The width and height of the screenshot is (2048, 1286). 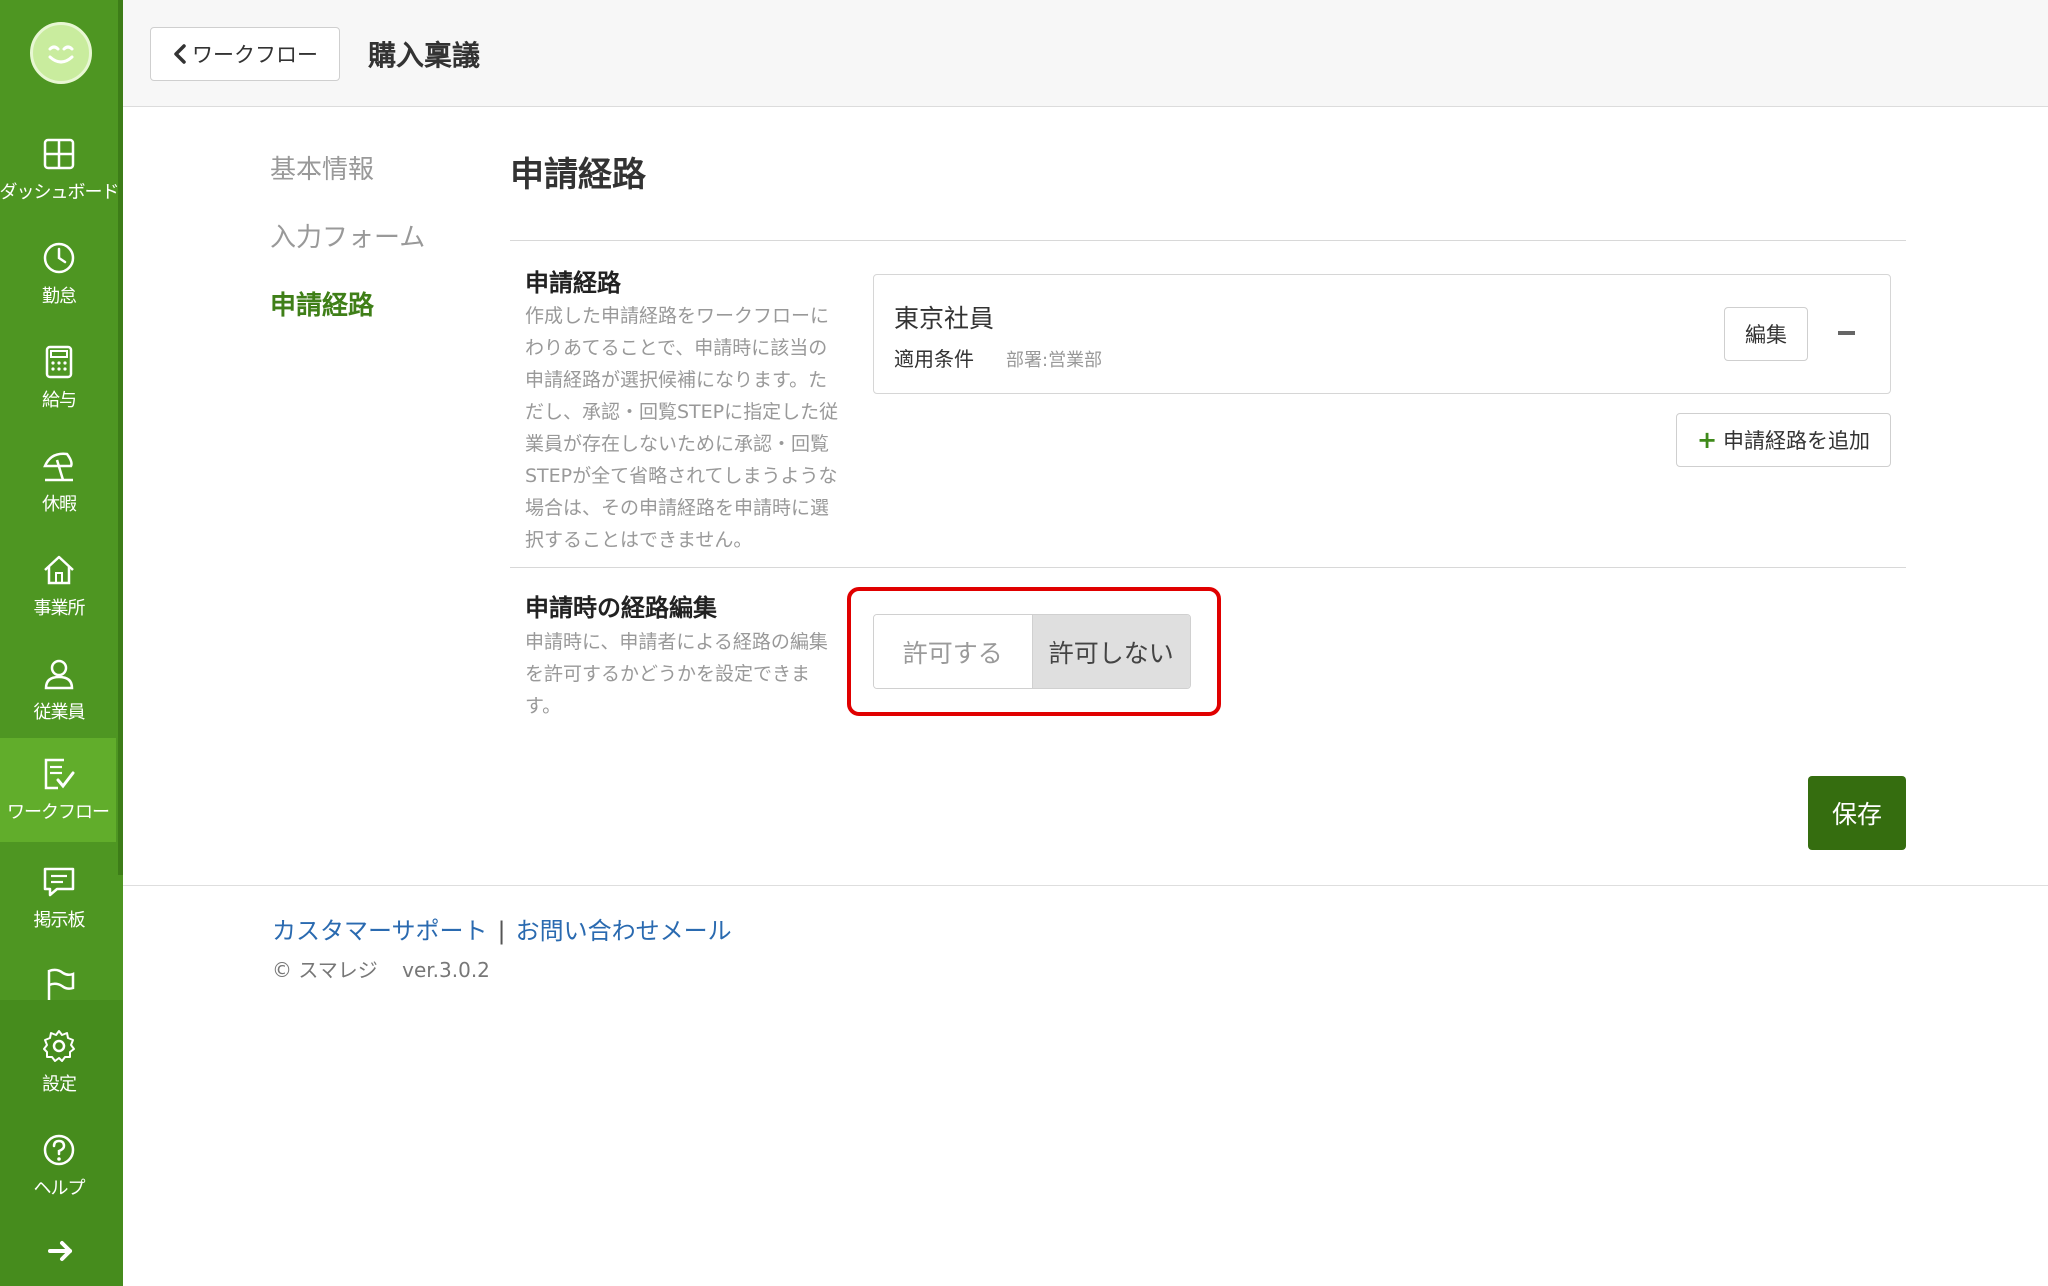 What do you see at coordinates (120, 437) in the screenshot?
I see `sidebar-scrollbar` at bounding box center [120, 437].